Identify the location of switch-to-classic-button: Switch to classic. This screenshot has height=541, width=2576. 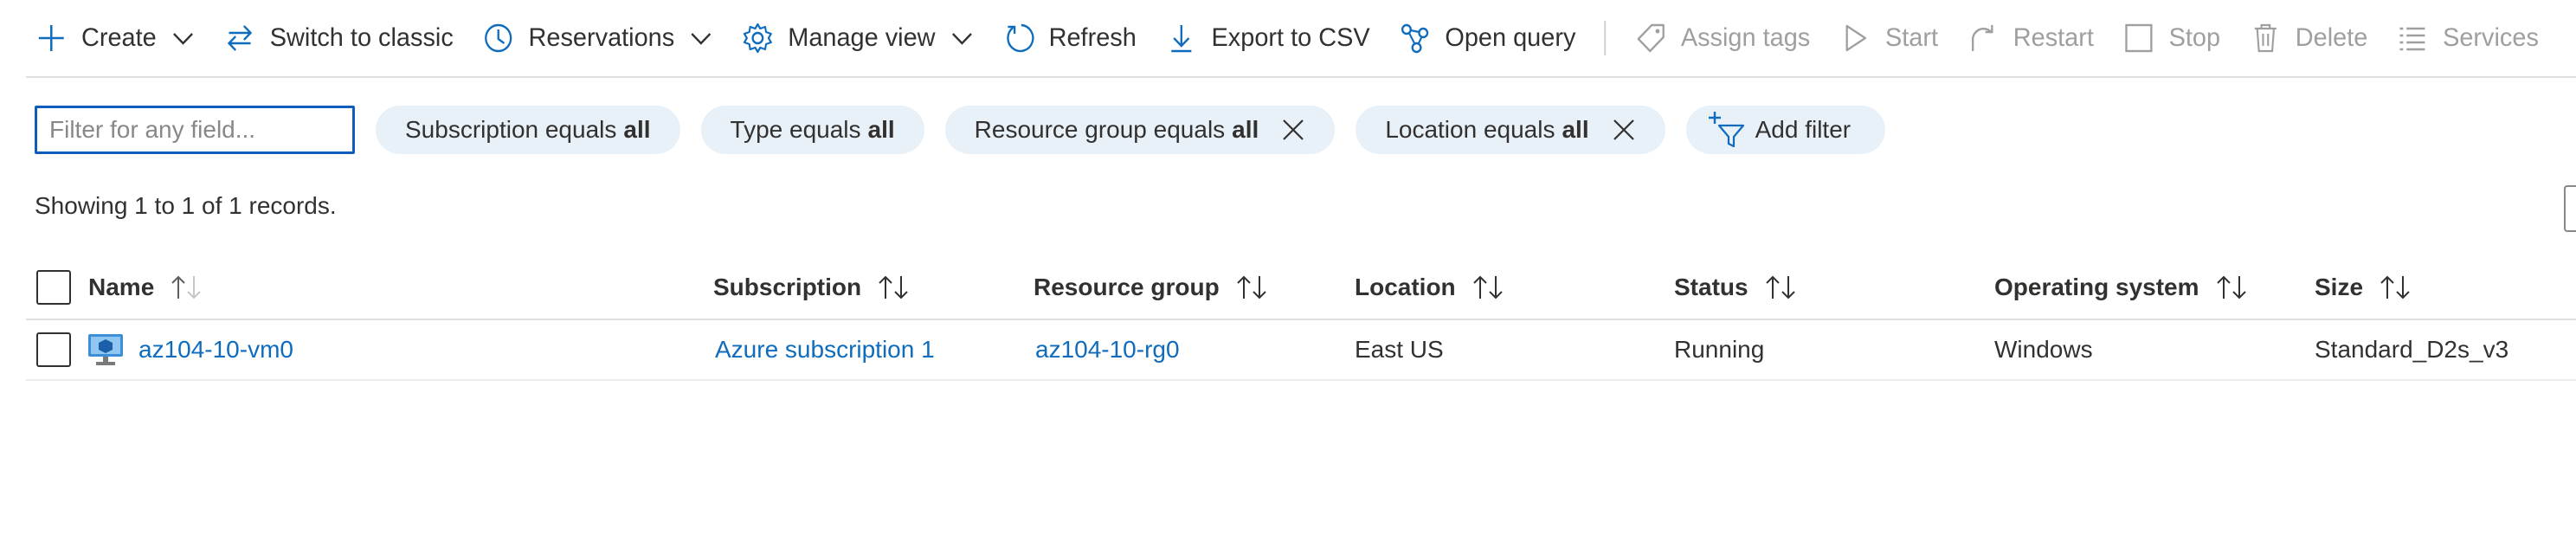
(338, 38).